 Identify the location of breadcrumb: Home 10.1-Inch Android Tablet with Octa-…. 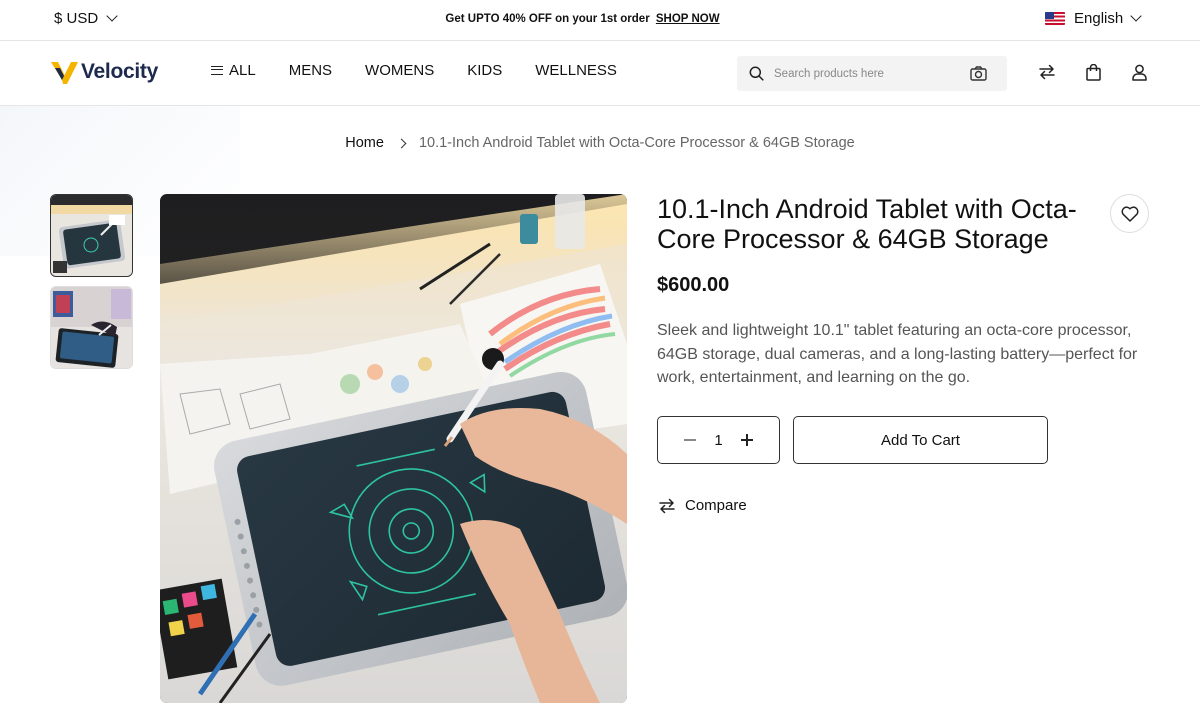
(600, 143).